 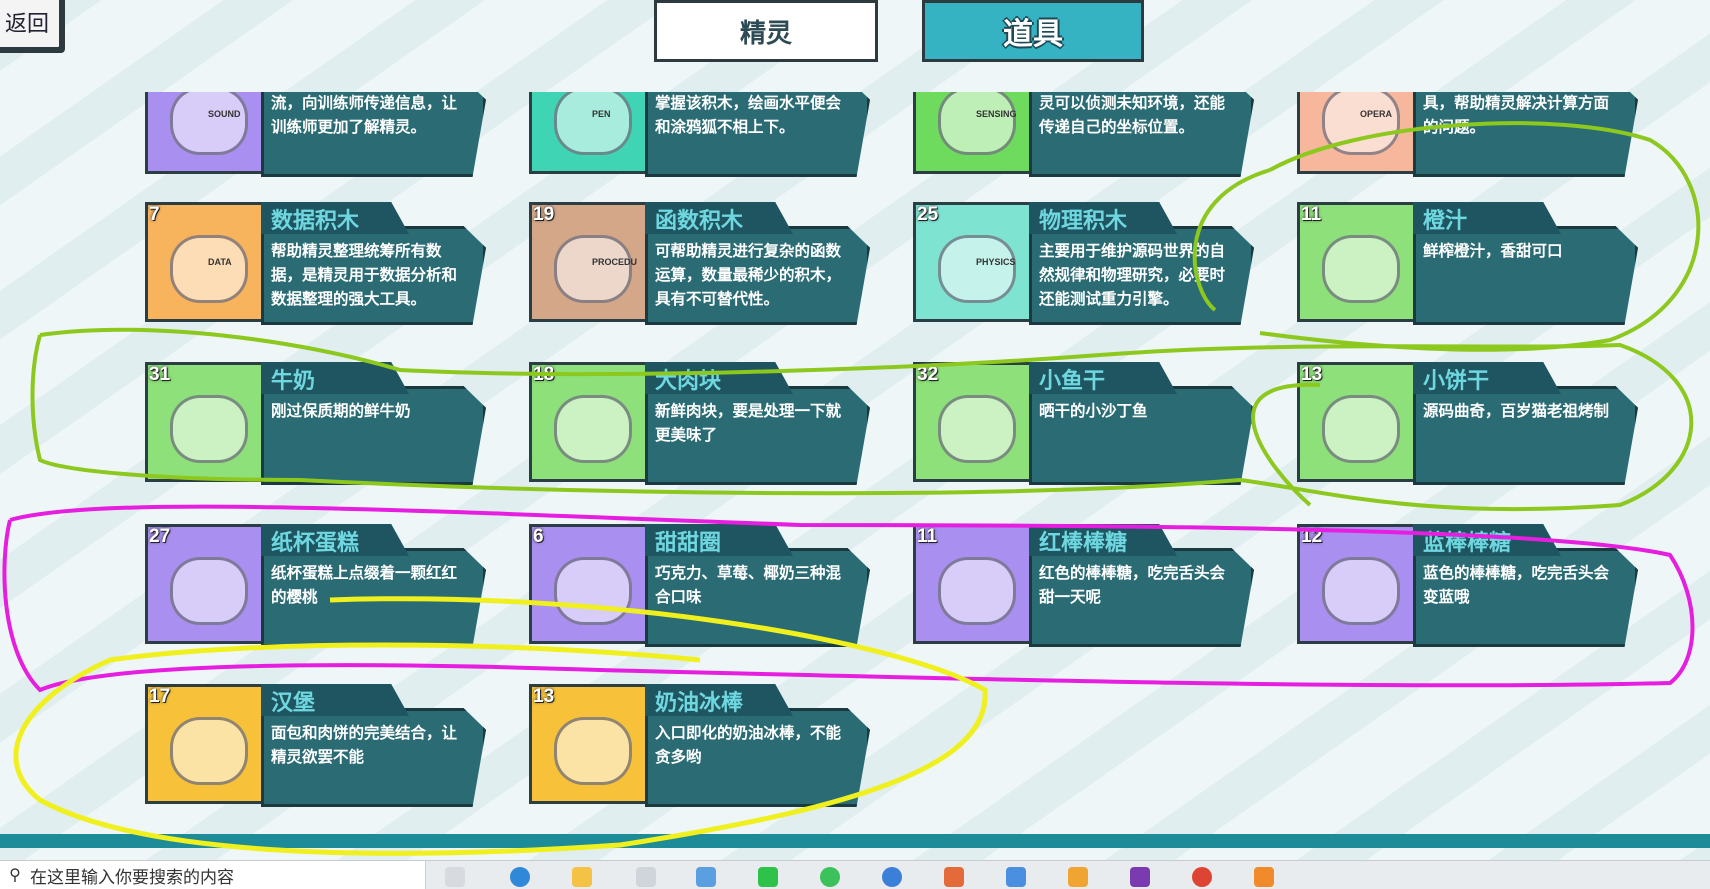 I want to click on operator-block-icon: OPERA, so click(x=1357, y=133).